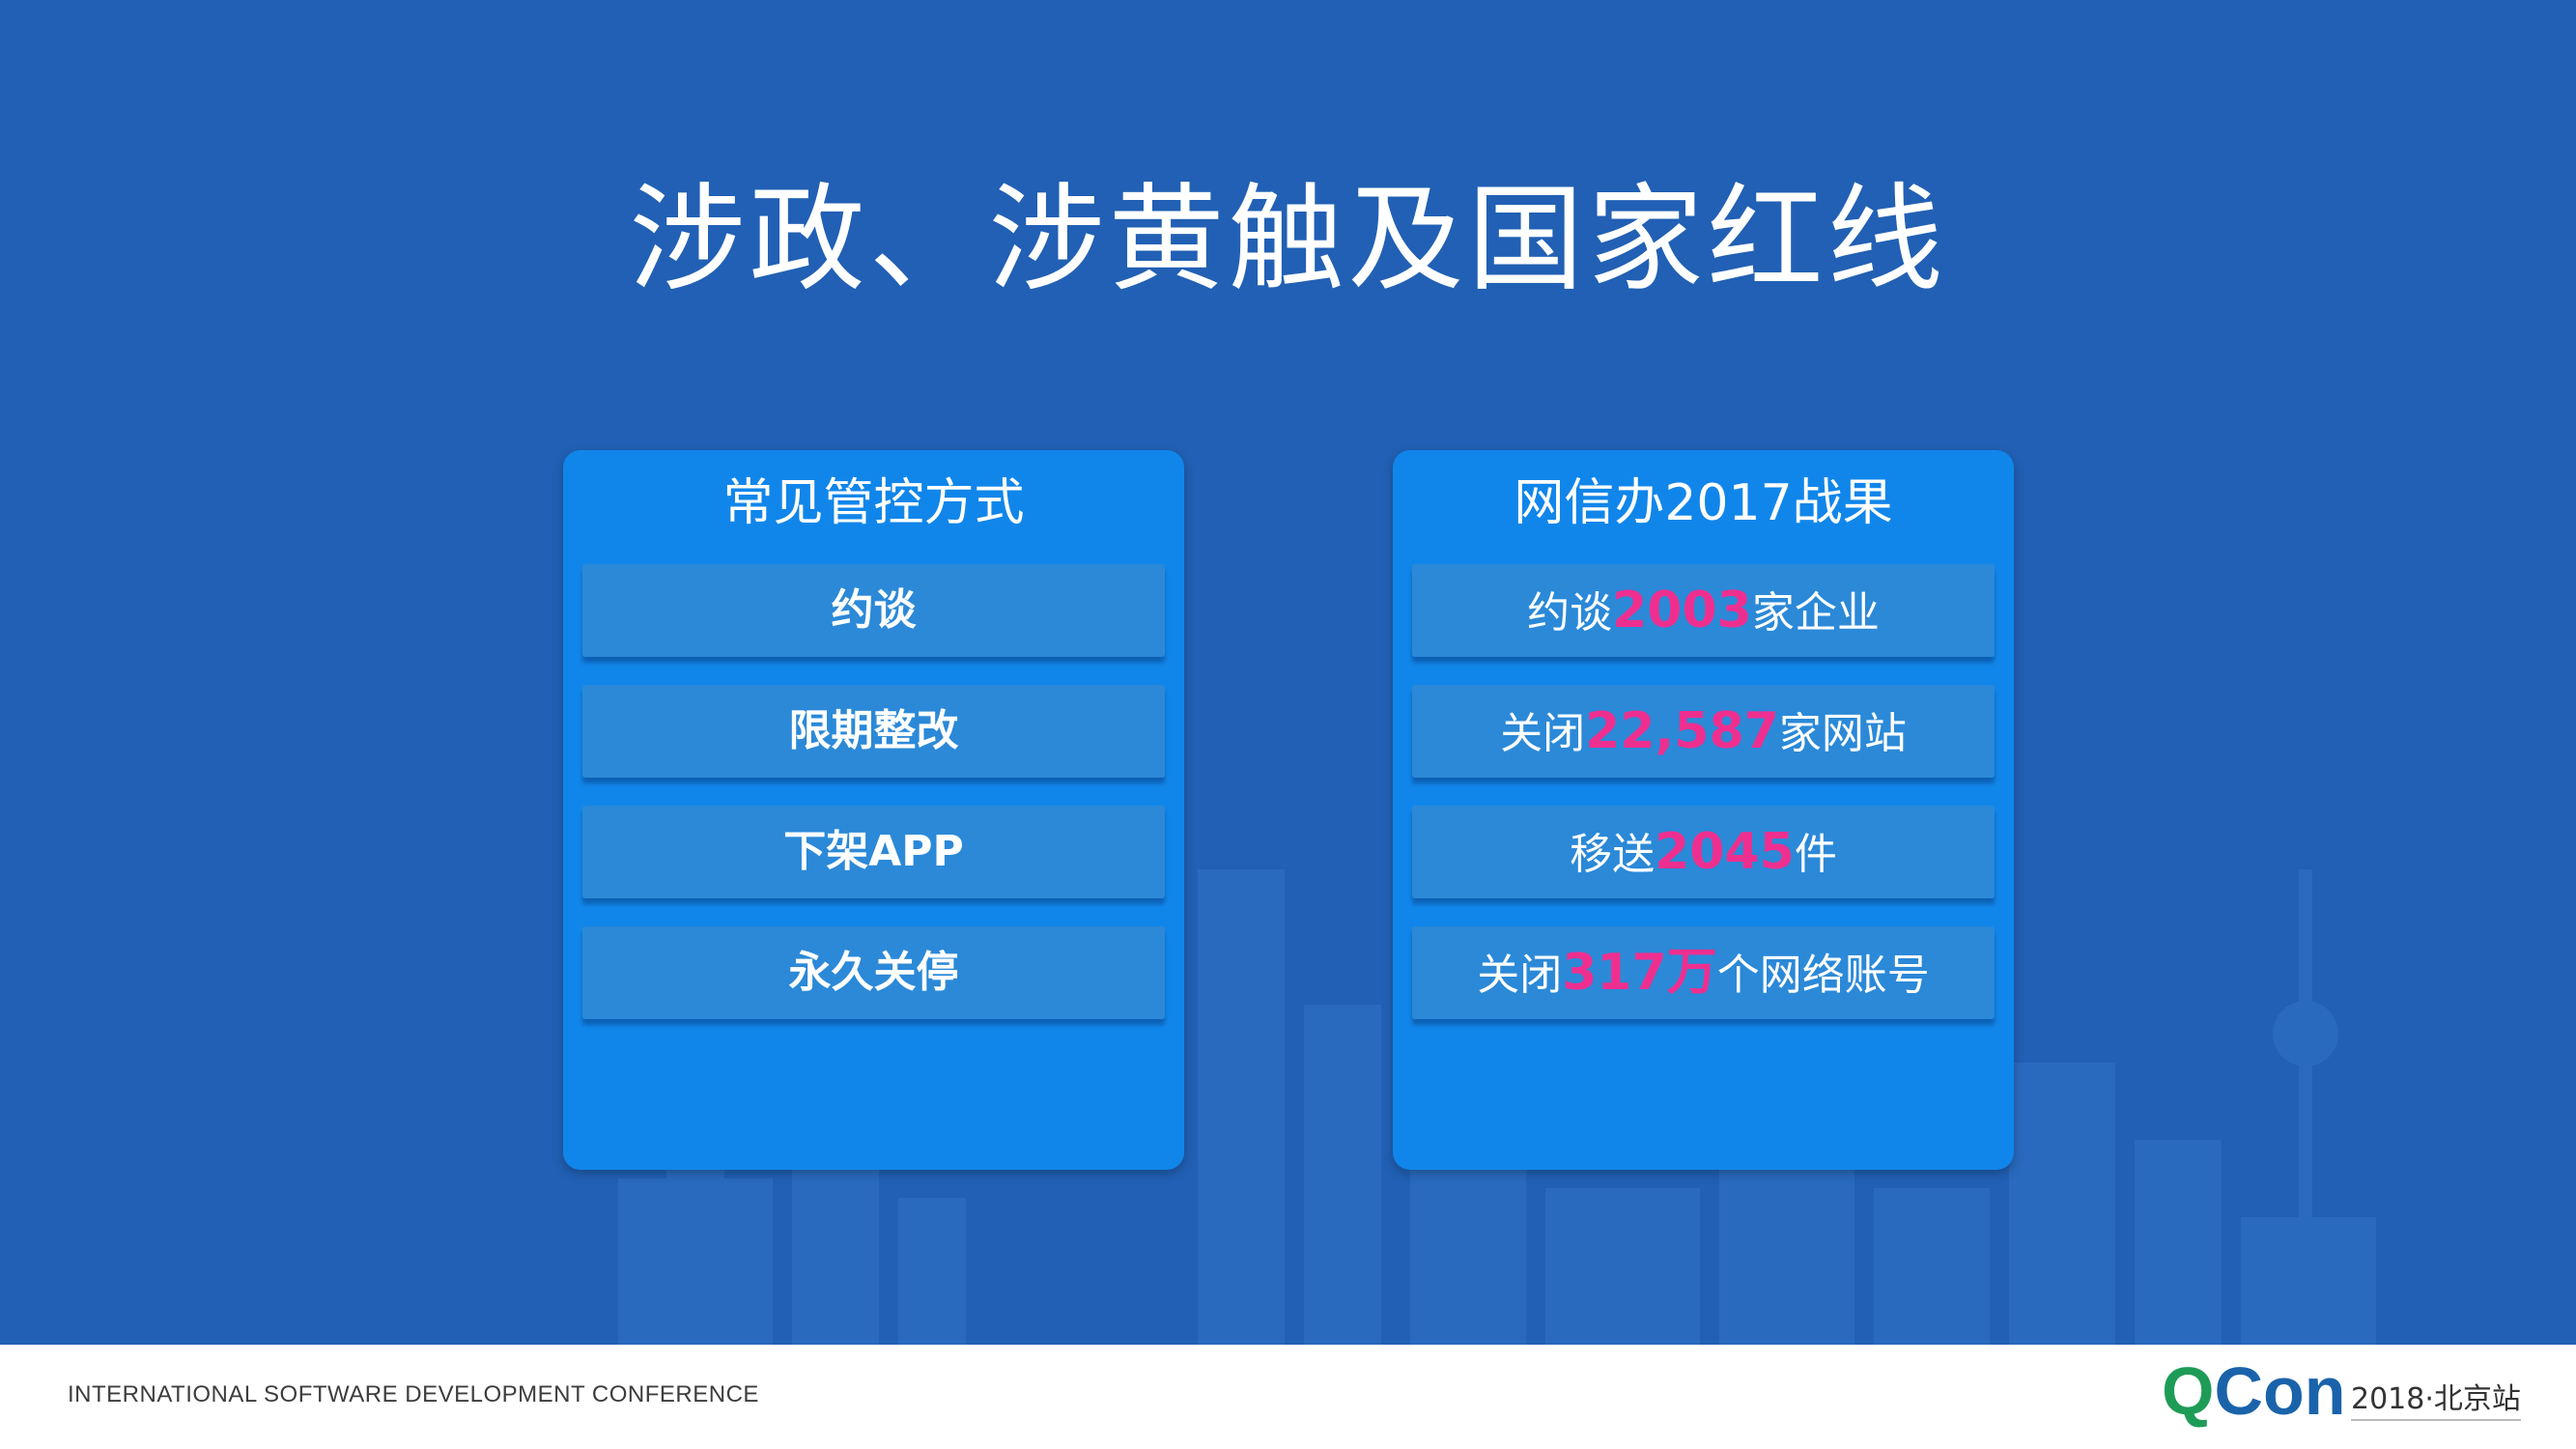  I want to click on highlight-number: 2003, so click(1682, 610).